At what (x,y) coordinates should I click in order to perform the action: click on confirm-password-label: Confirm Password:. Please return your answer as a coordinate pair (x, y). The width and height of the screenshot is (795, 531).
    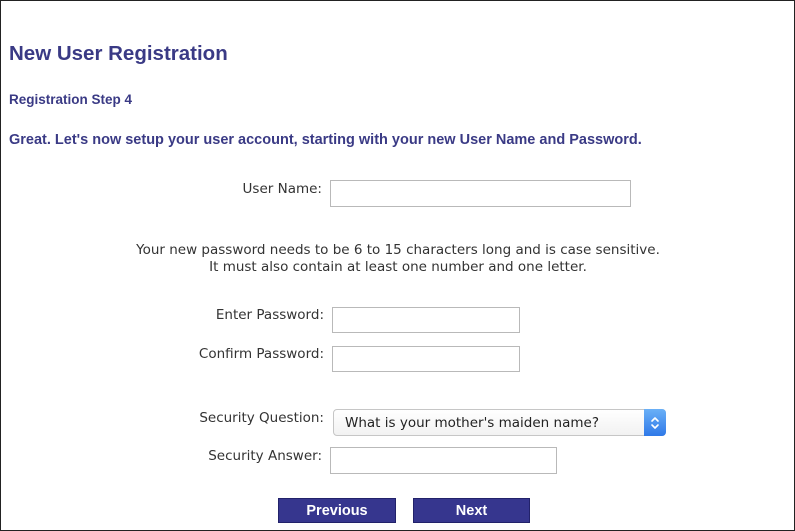
    Looking at the image, I should click on (261, 354).